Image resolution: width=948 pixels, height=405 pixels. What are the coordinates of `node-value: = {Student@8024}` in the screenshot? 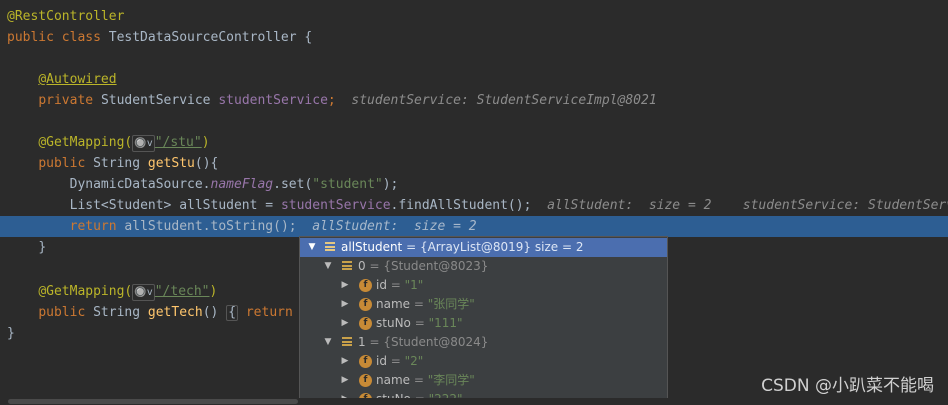 It's located at (427, 342).